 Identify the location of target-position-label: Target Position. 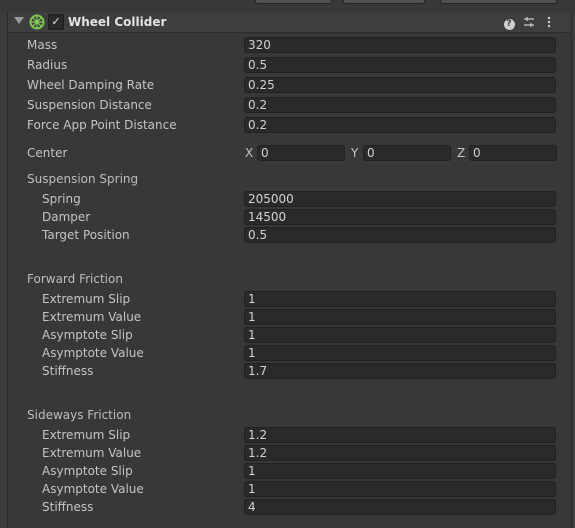
(86, 235).